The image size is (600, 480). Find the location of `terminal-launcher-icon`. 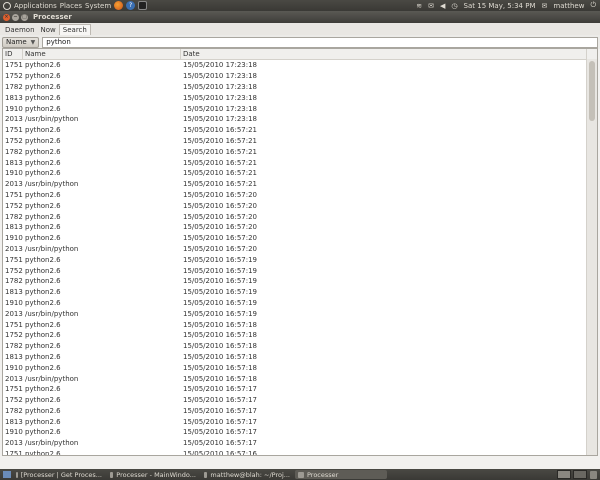

terminal-launcher-icon is located at coordinates (143, 5).